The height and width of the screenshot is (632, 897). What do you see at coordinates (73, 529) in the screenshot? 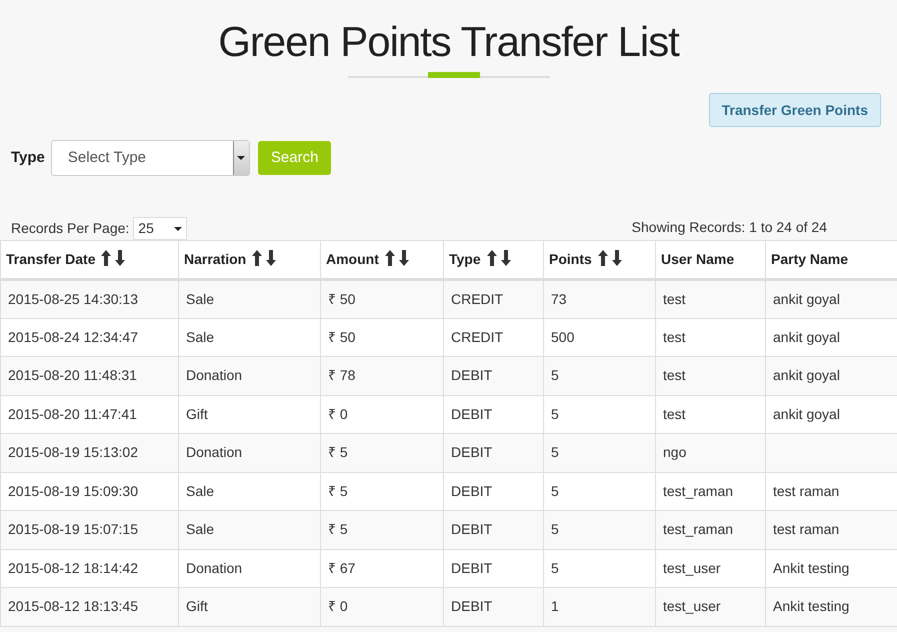
I see `table-cell: 2015-08-19 15:07:15` at bounding box center [73, 529].